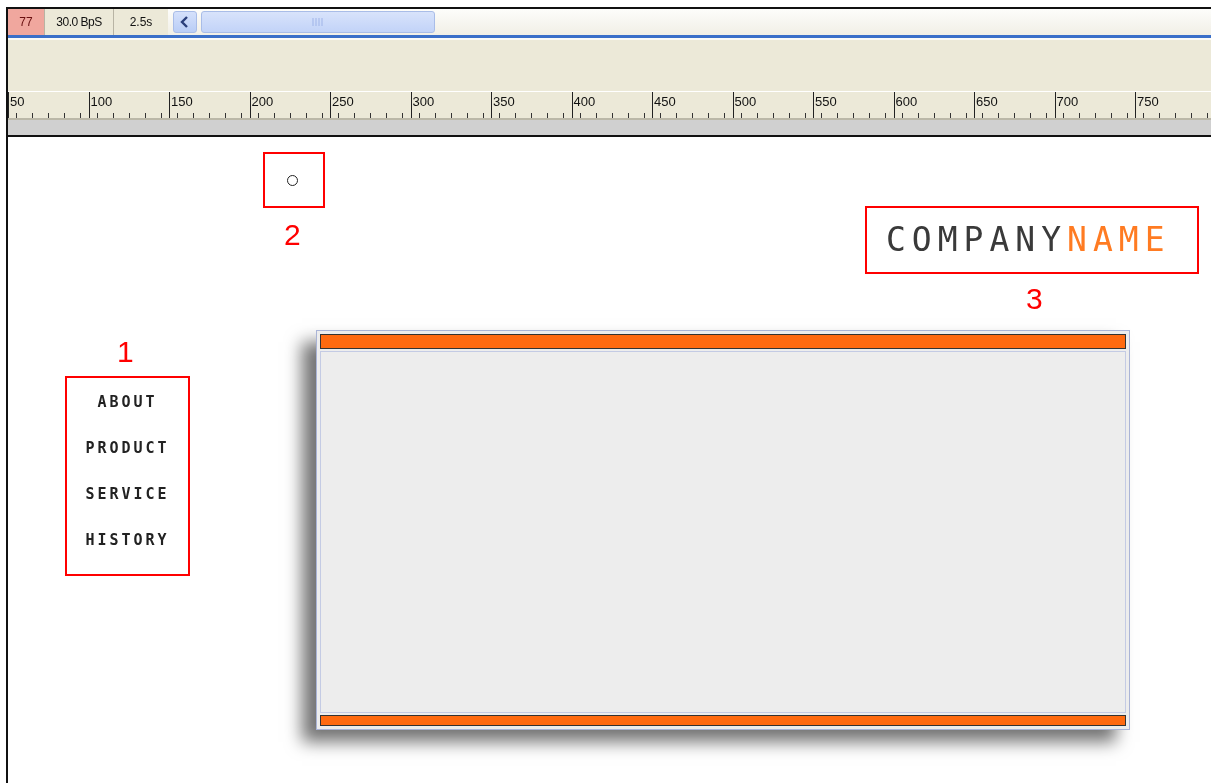 The height and width of the screenshot is (783, 1211). I want to click on caret-icon, so click(185, 22).